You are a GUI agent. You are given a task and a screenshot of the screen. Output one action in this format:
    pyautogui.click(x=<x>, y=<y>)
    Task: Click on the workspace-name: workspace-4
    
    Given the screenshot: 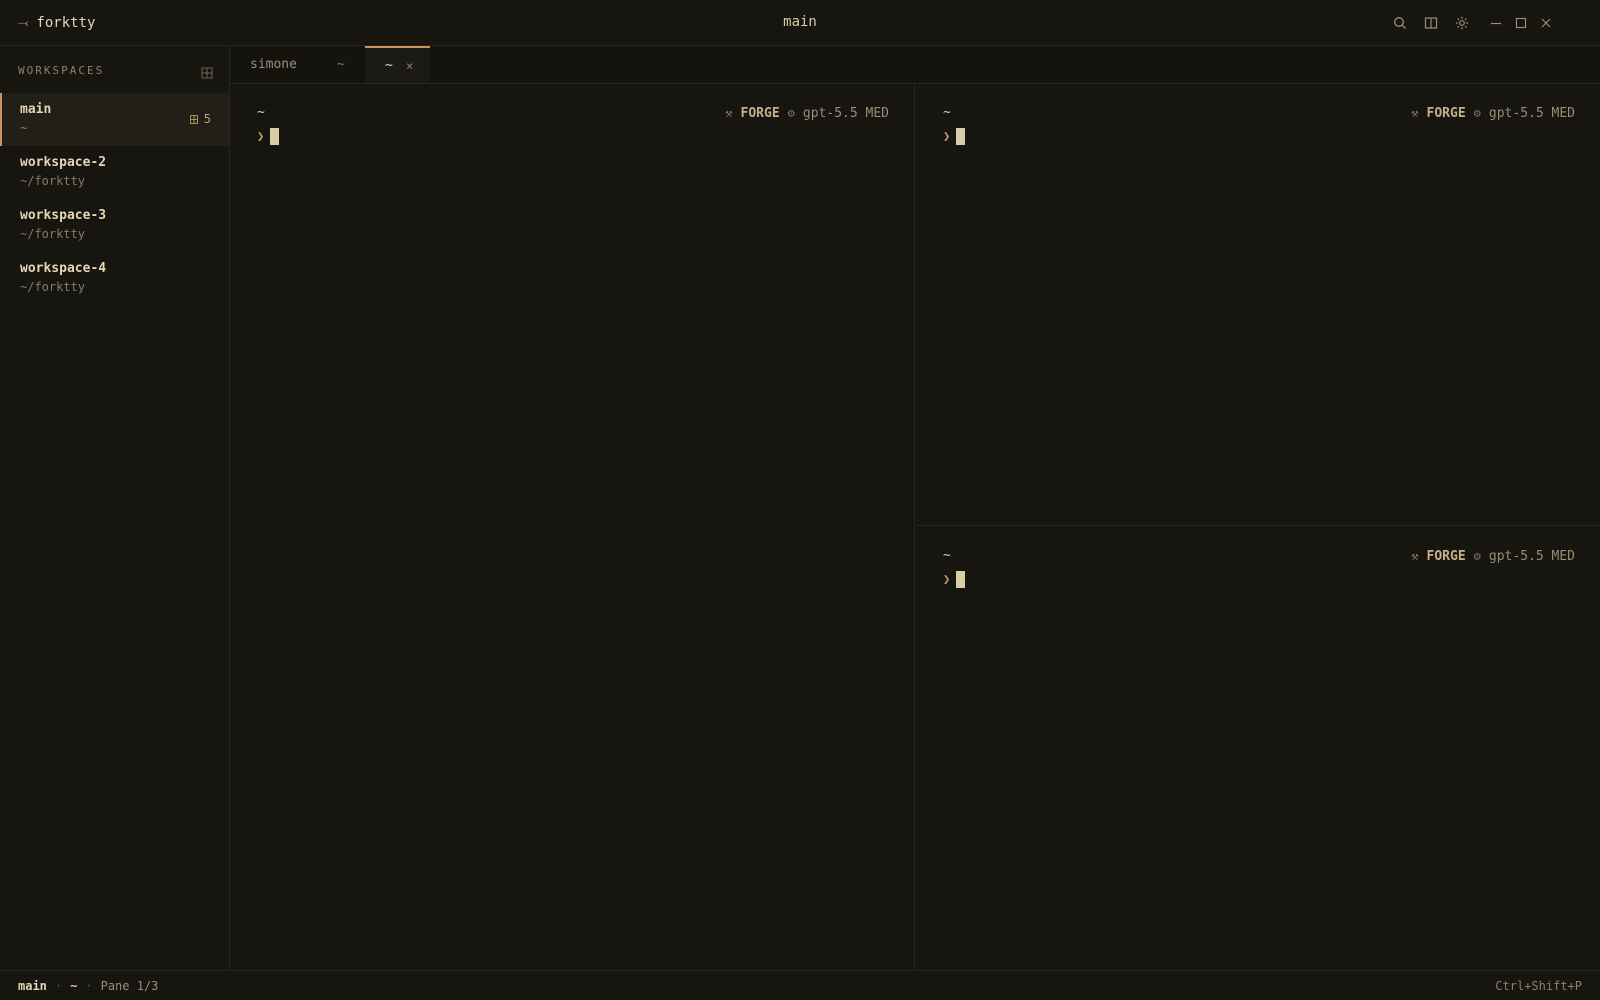 What is the action you would take?
    pyautogui.click(x=63, y=268)
    